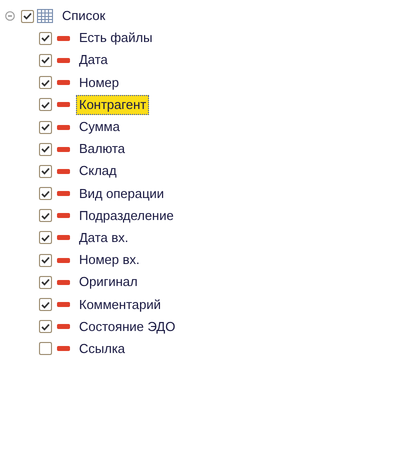 The width and height of the screenshot is (410, 460). I want to click on tree-item-label: Оригинал, so click(108, 282).